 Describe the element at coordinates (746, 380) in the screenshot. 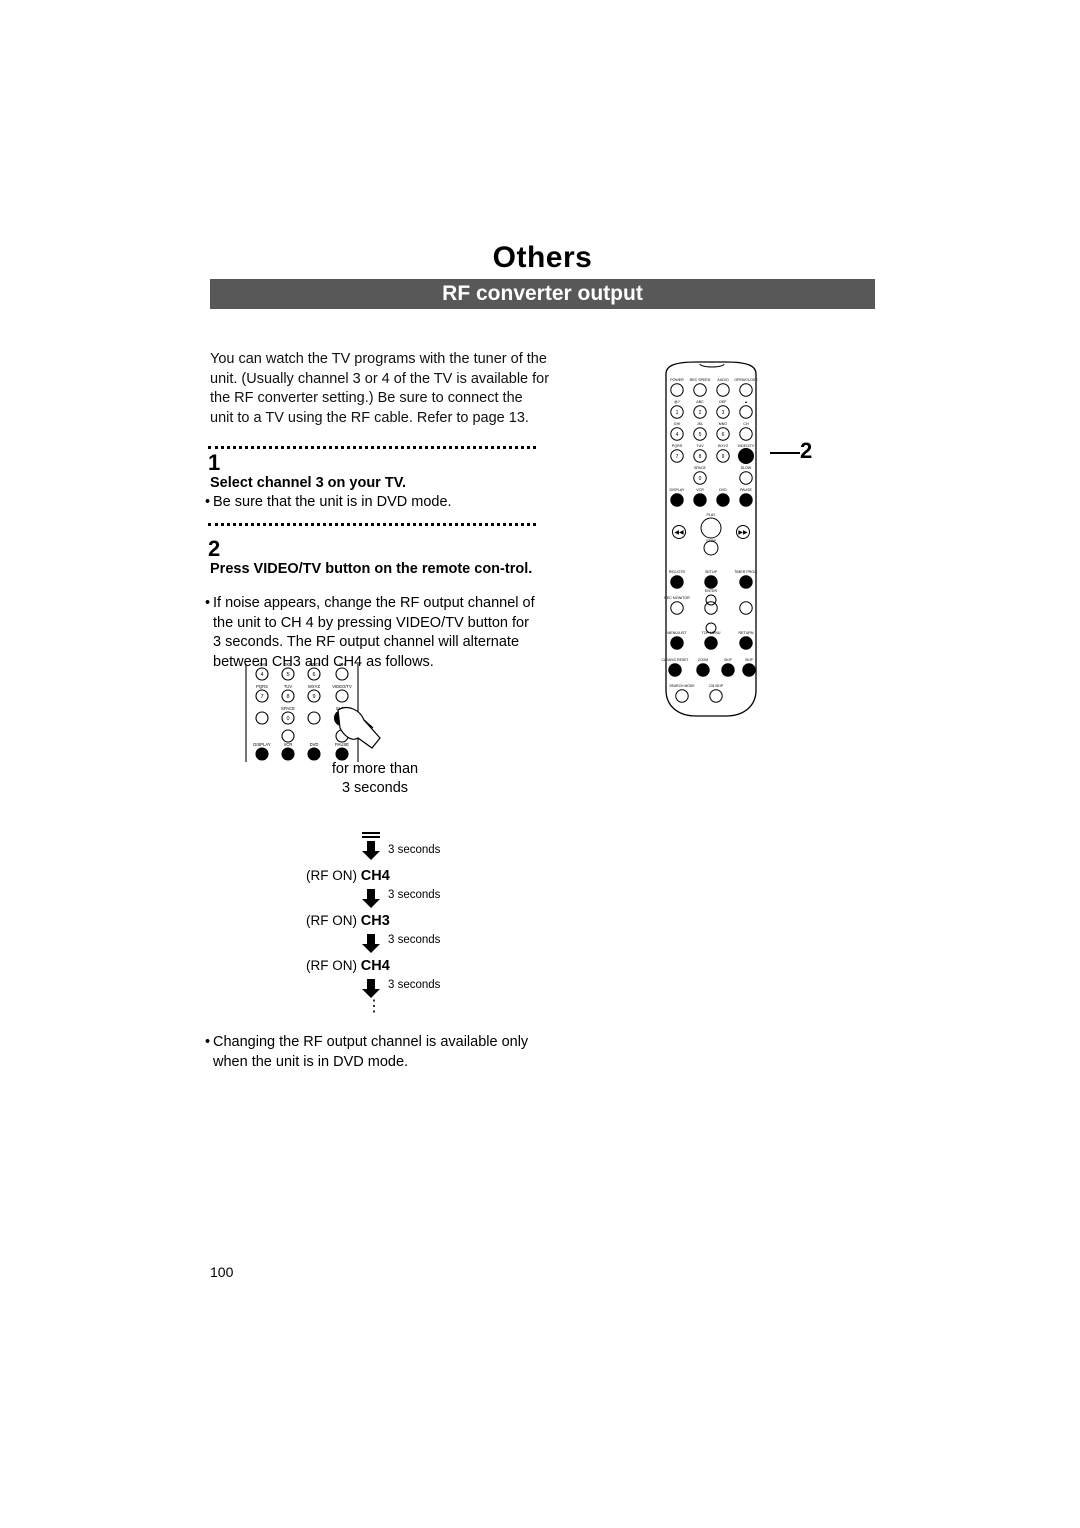

I see `svg-text: OPEN/CLOSE` at that location.